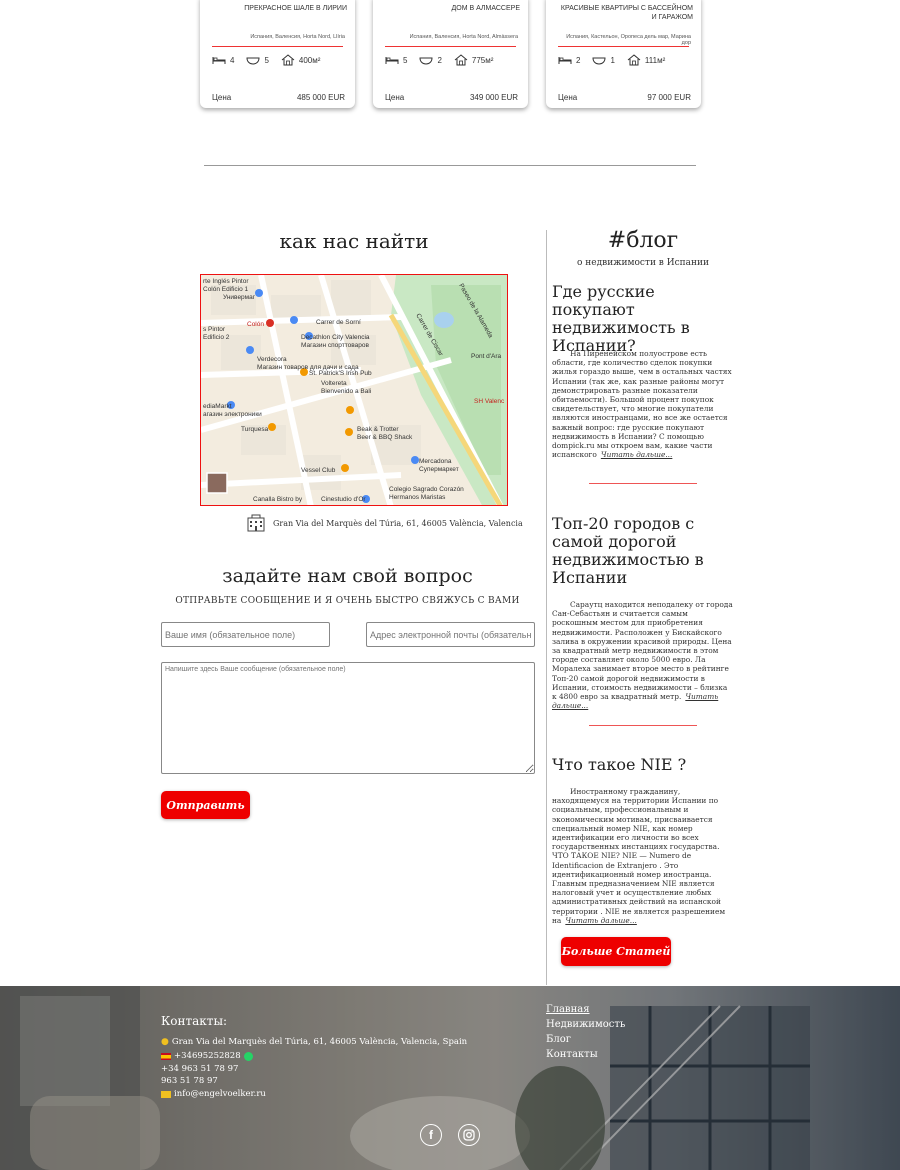 This screenshot has width=900, height=1170. Describe the element at coordinates (166, 1094) in the screenshot. I see `mail-icon` at that location.